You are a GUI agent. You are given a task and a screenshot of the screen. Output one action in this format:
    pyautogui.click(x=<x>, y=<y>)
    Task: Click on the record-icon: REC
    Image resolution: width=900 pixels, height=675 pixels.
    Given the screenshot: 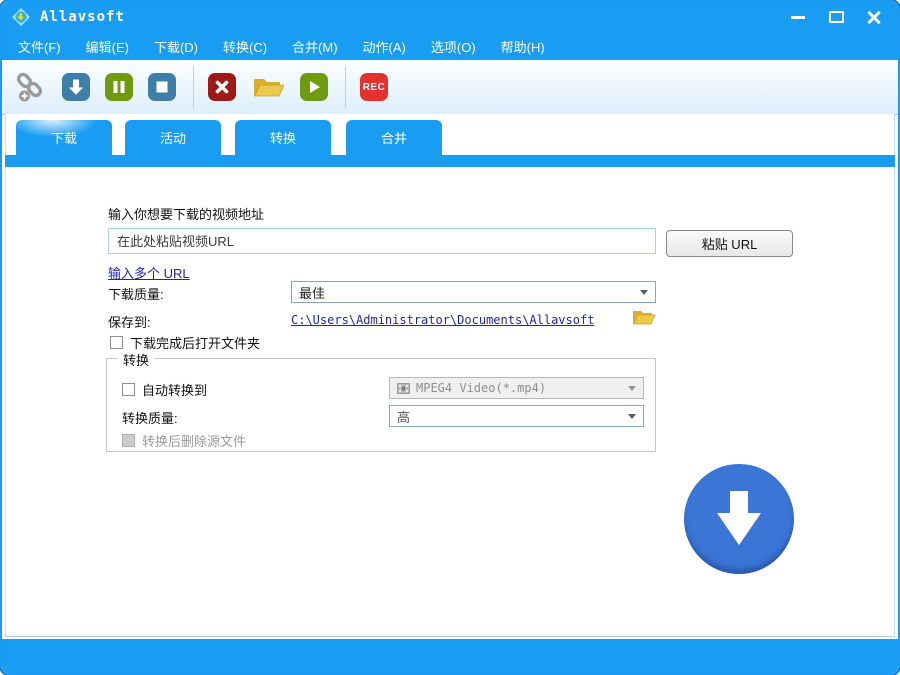 What is the action you would take?
    pyautogui.click(x=374, y=87)
    